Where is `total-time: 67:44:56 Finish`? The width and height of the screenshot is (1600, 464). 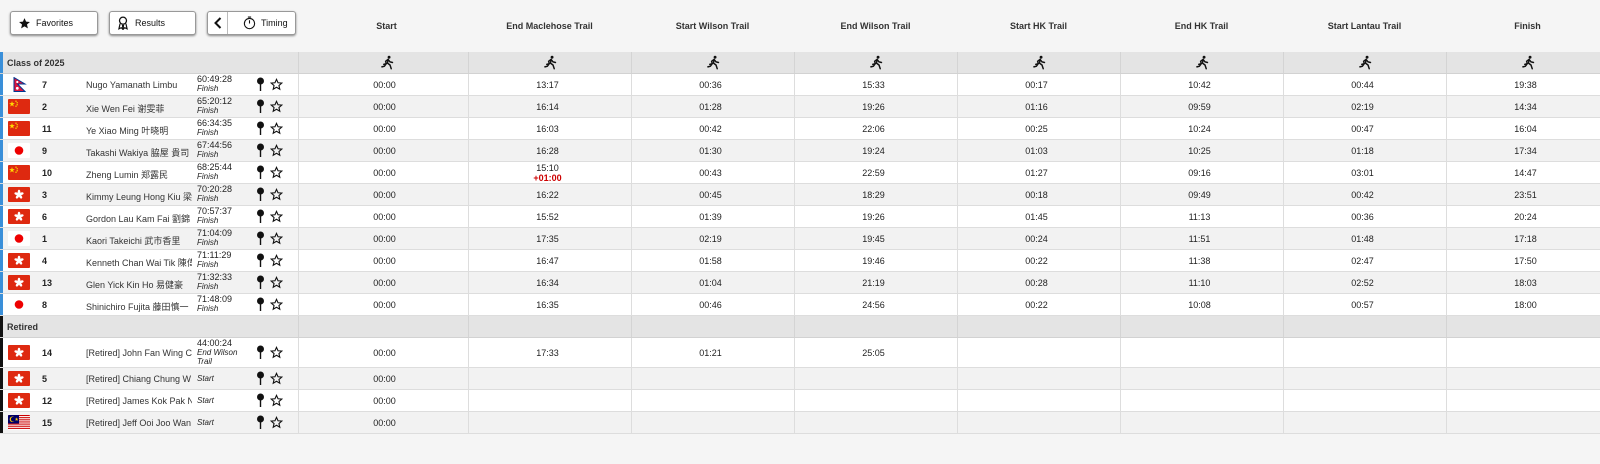
total-time: 67:44:56 Finish is located at coordinates (214, 150).